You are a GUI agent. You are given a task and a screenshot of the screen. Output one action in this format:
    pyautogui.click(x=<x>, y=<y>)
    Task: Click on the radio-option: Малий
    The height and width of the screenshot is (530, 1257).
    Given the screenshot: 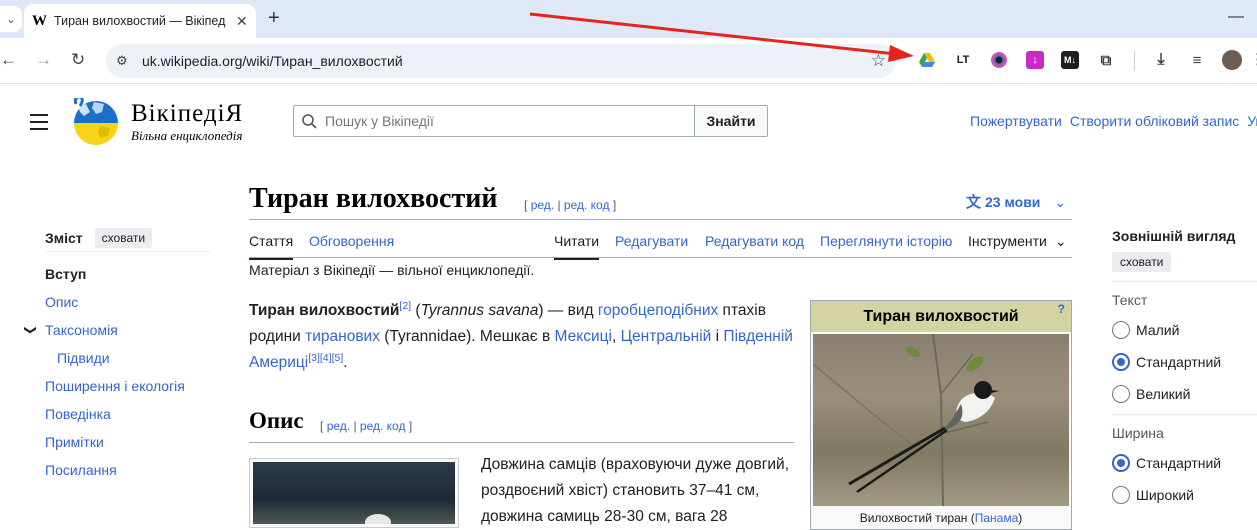 What is the action you would take?
    pyautogui.click(x=1184, y=330)
    